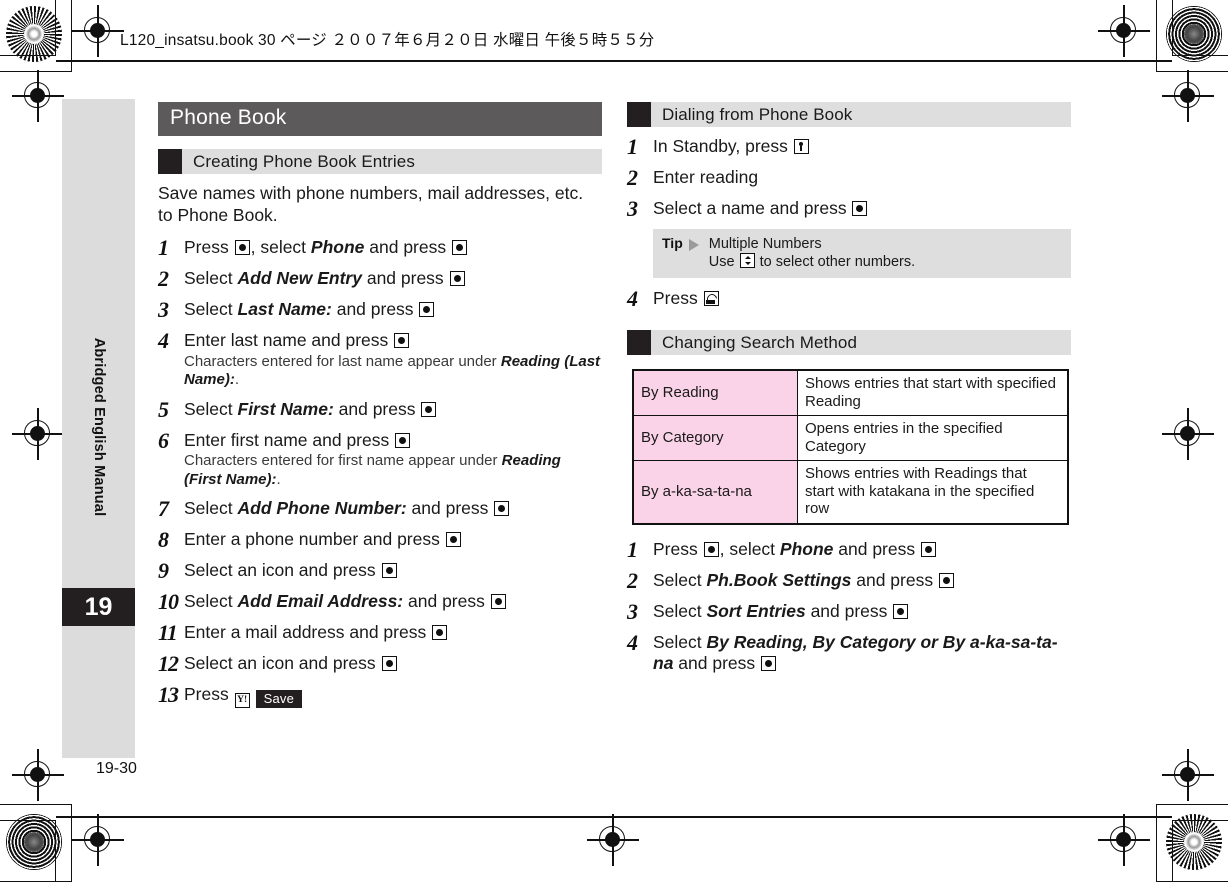  What do you see at coordinates (715, 492) in the screenshot?
I see `table-cell-key: By a-ka-sa-ta-na` at bounding box center [715, 492].